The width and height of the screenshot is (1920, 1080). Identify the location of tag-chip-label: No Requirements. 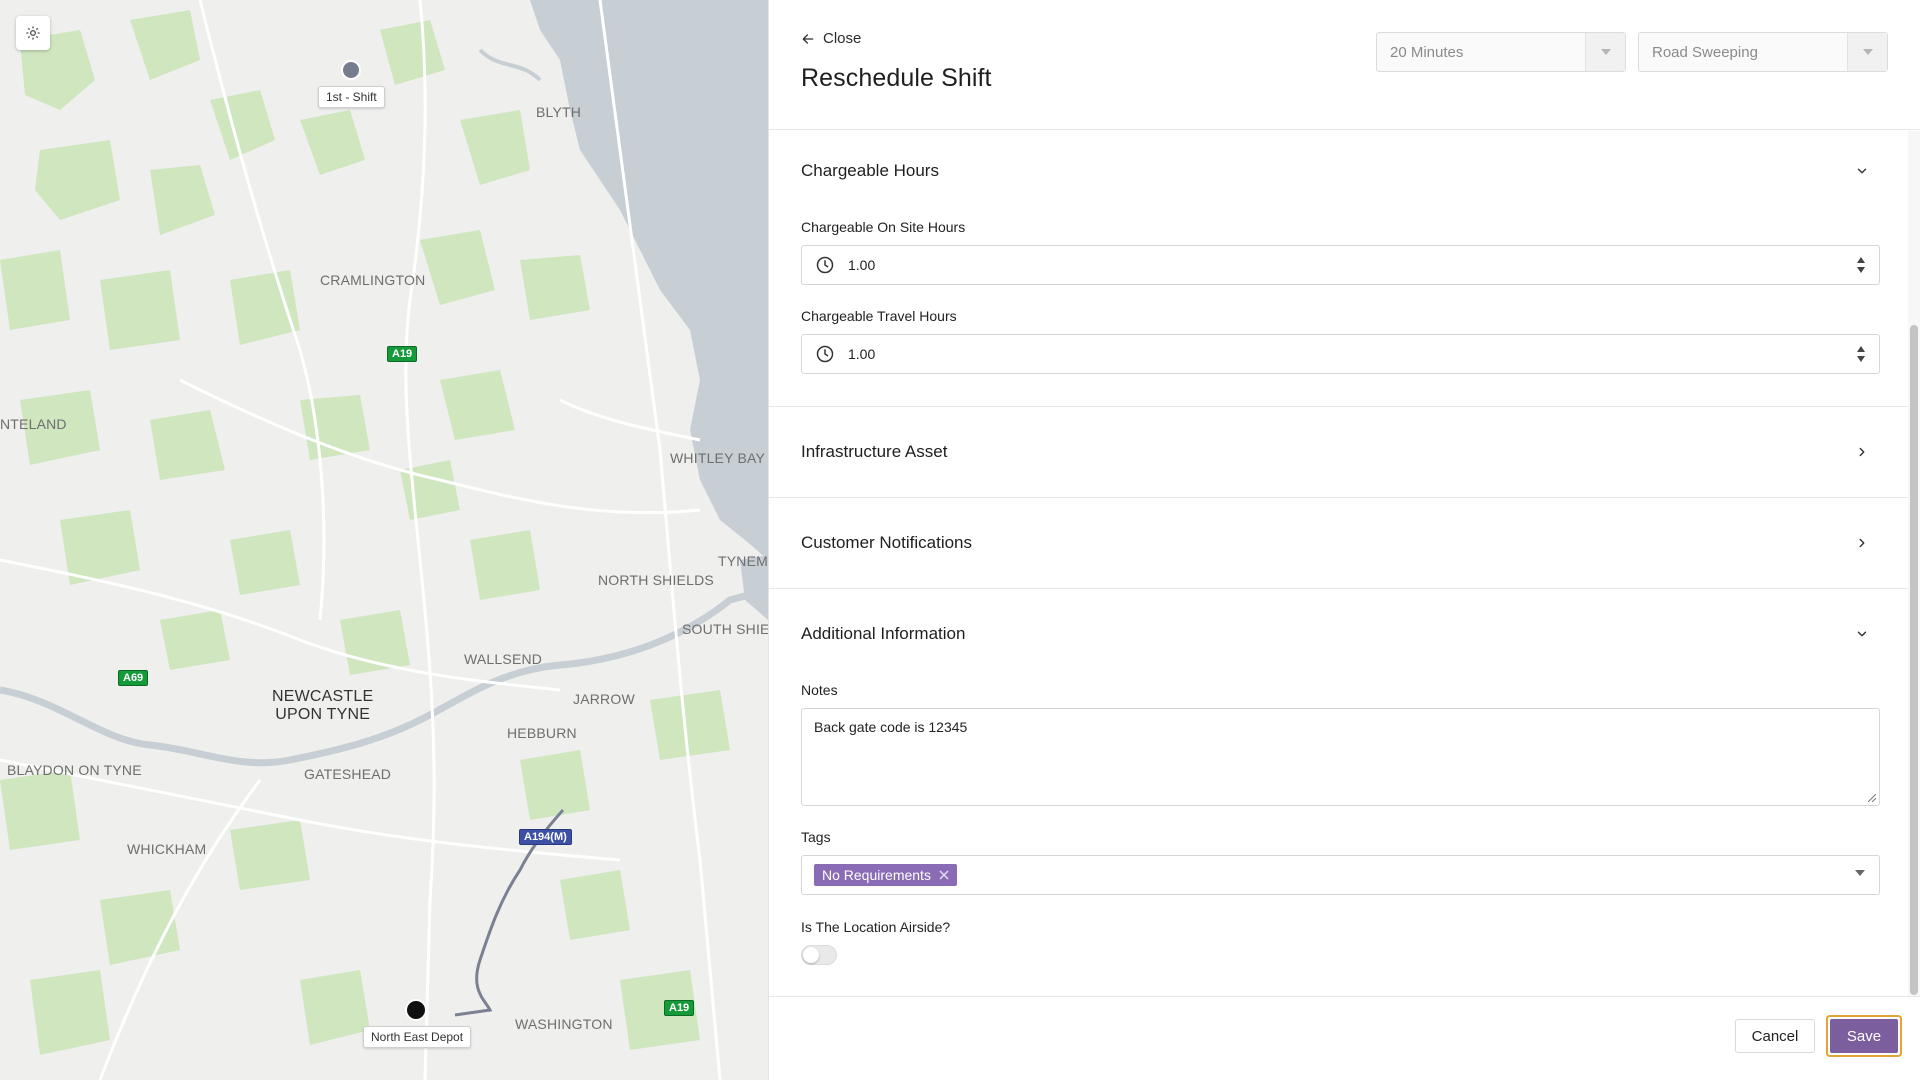
(876, 875).